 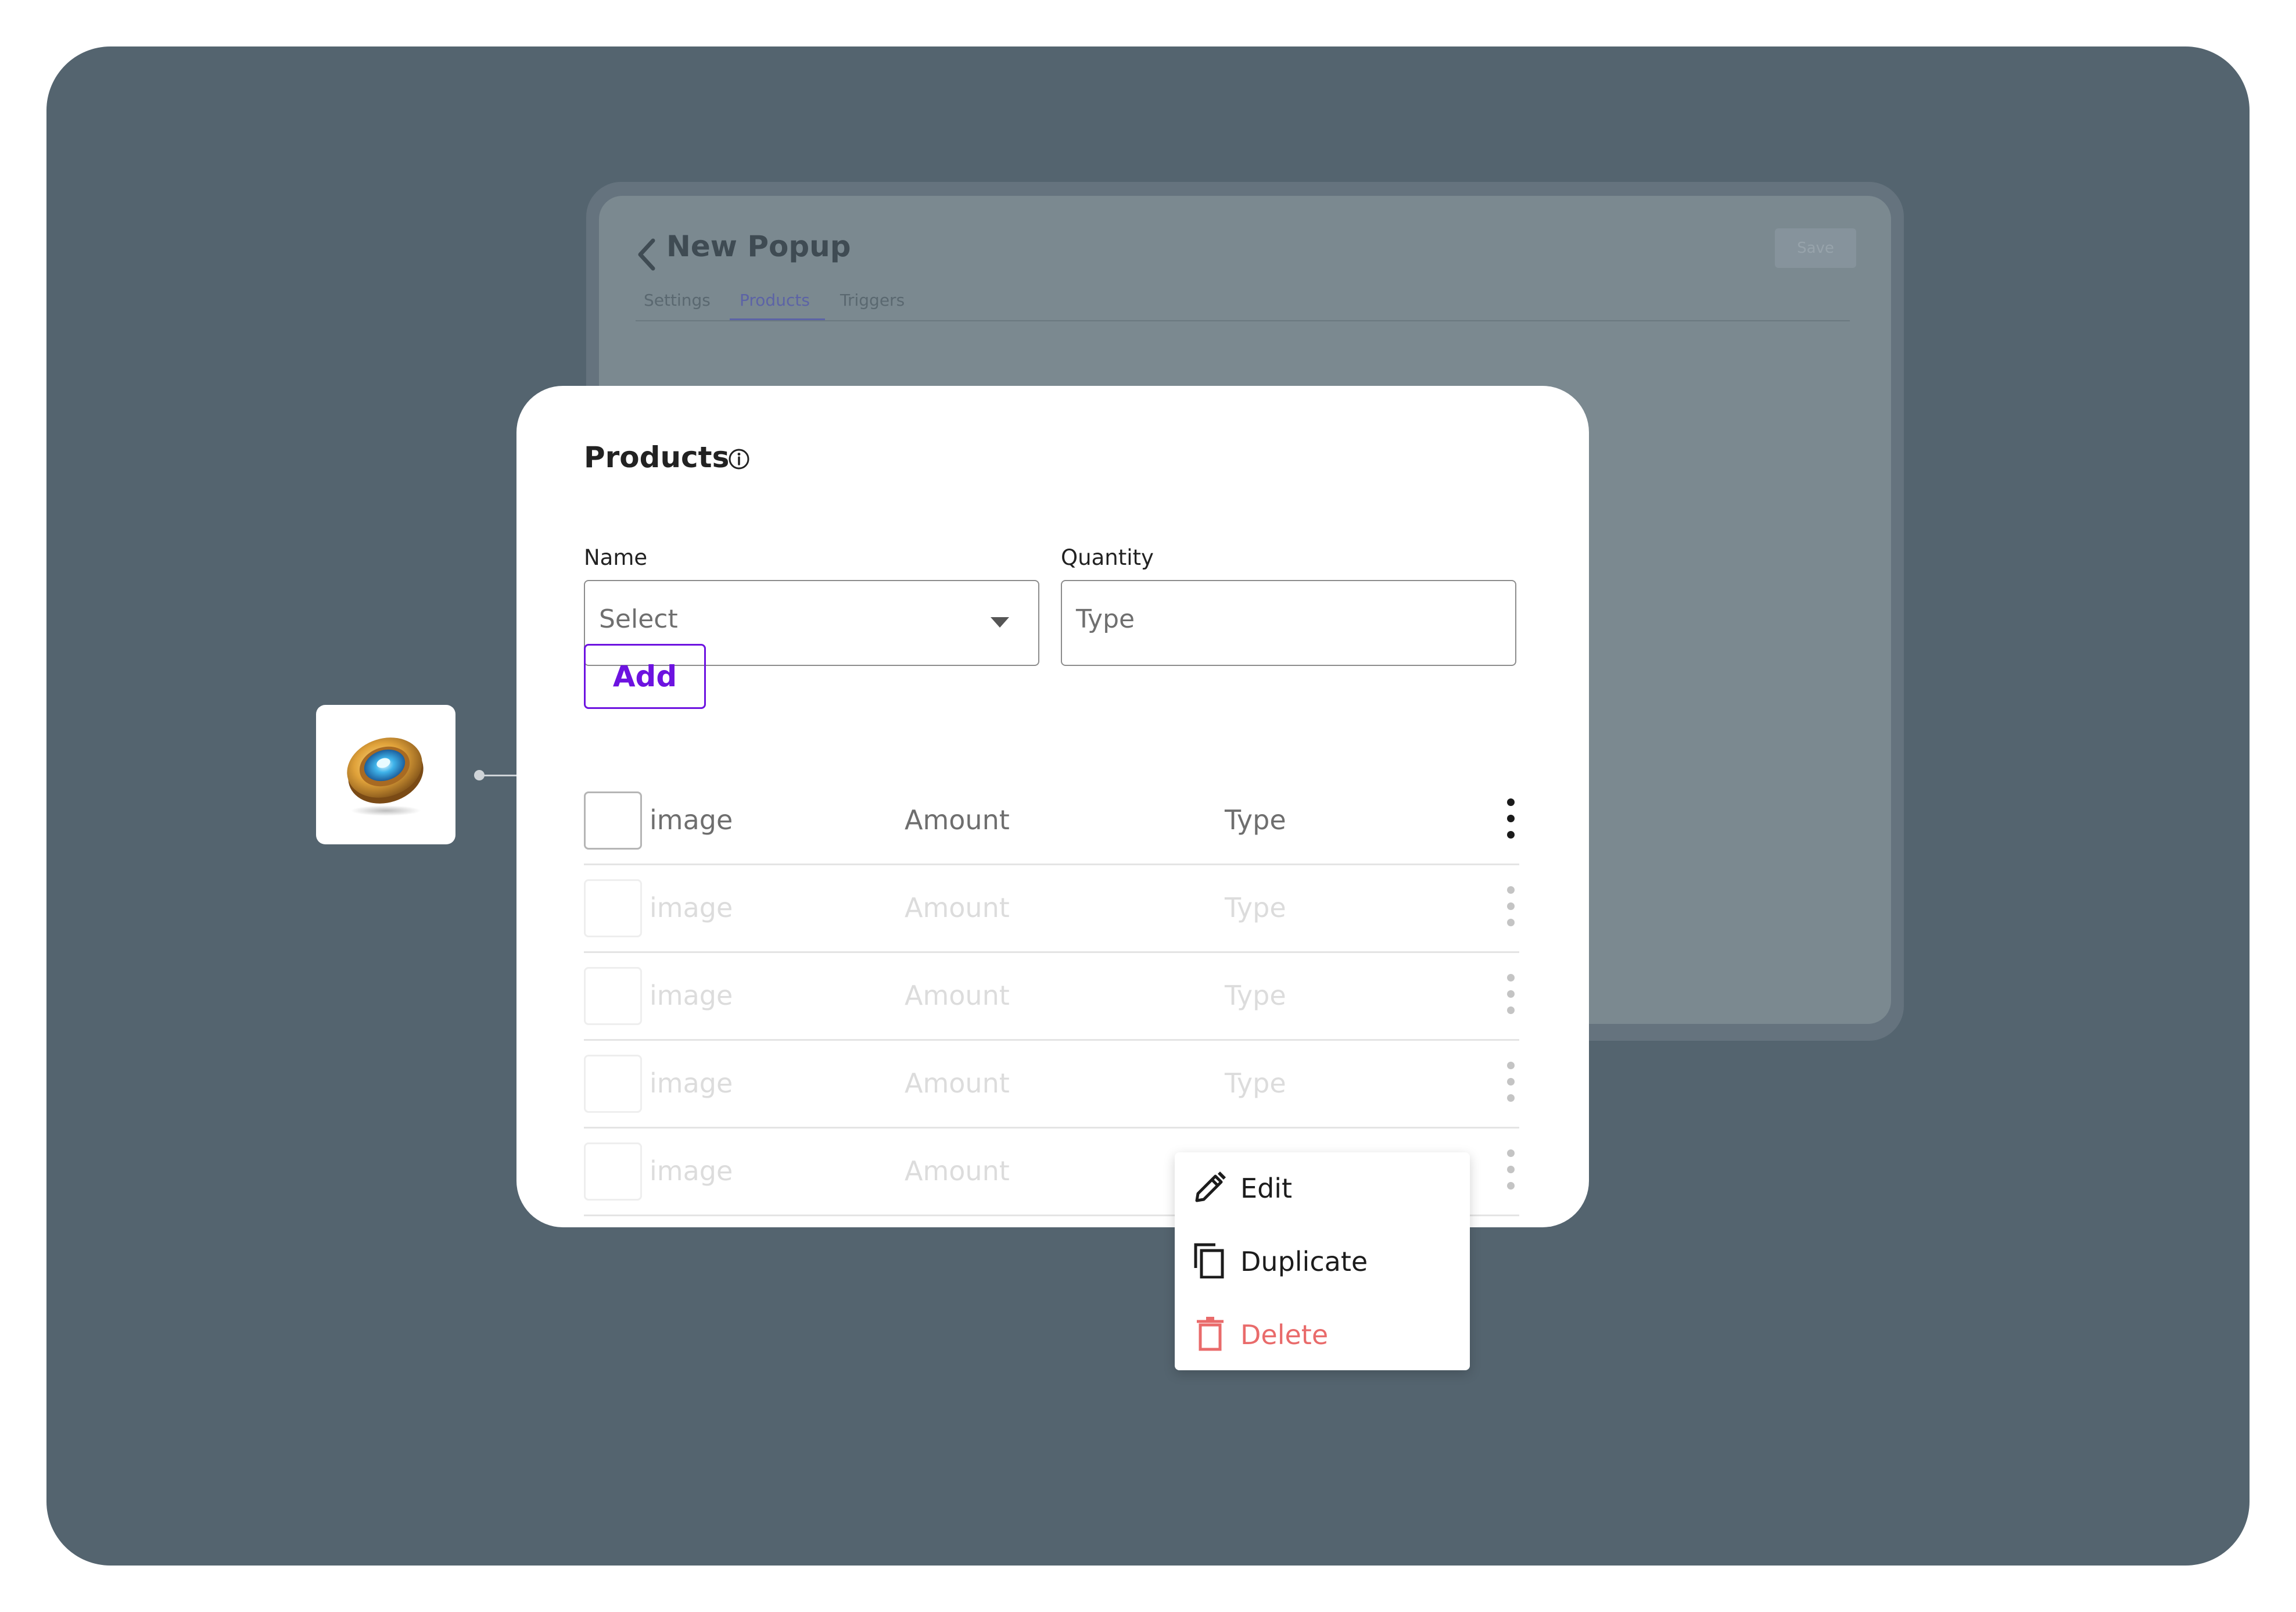 What do you see at coordinates (479, 775) in the screenshot?
I see `connector-dot` at bounding box center [479, 775].